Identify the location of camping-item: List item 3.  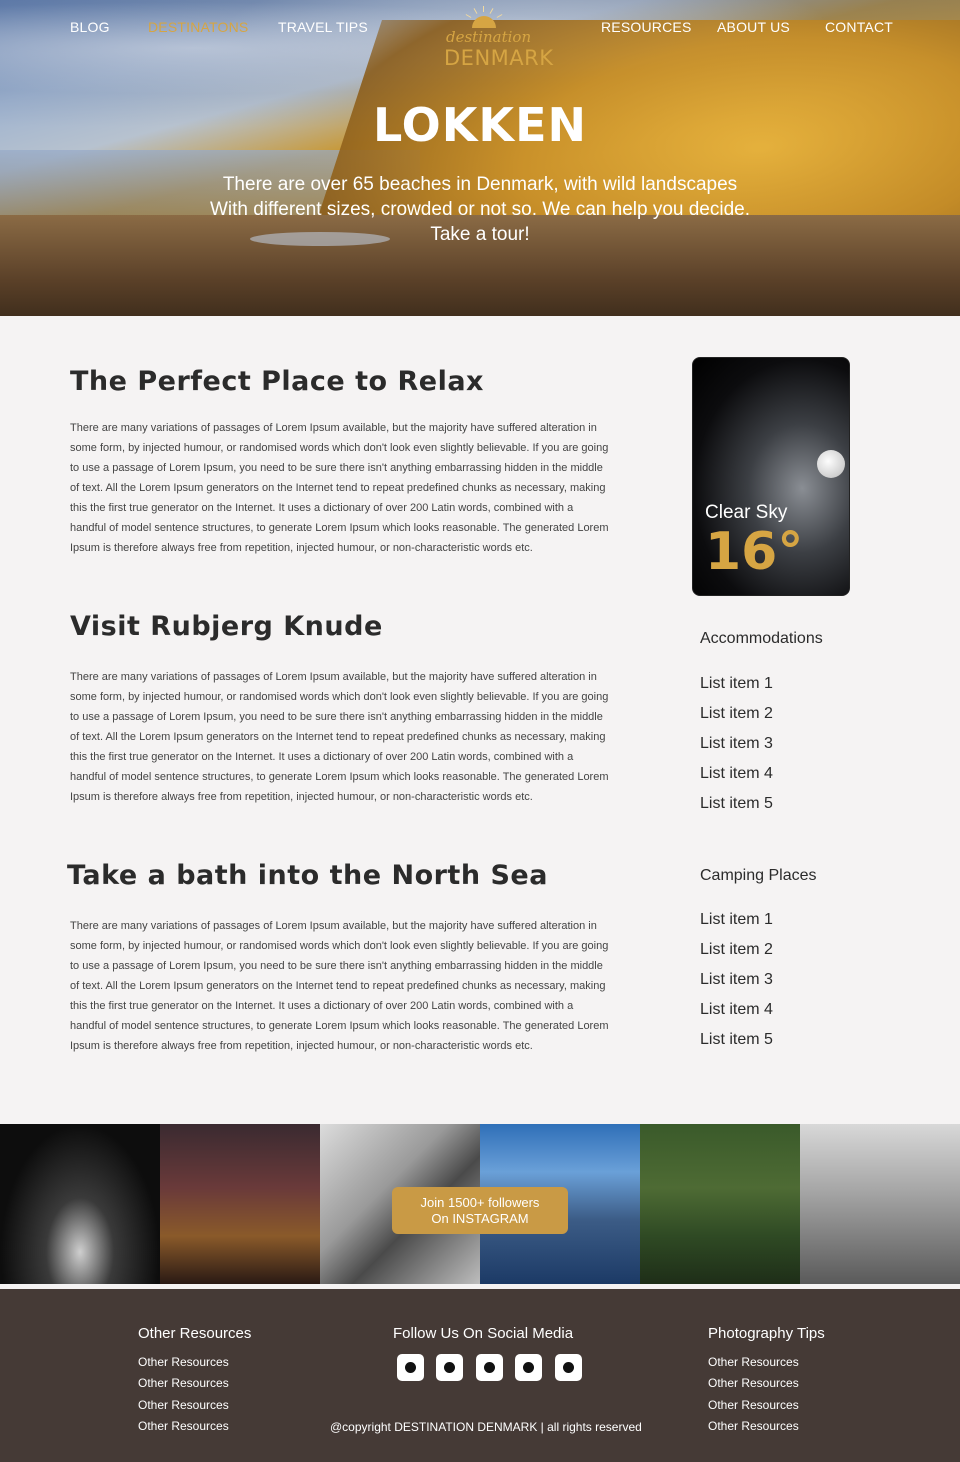
(736, 980).